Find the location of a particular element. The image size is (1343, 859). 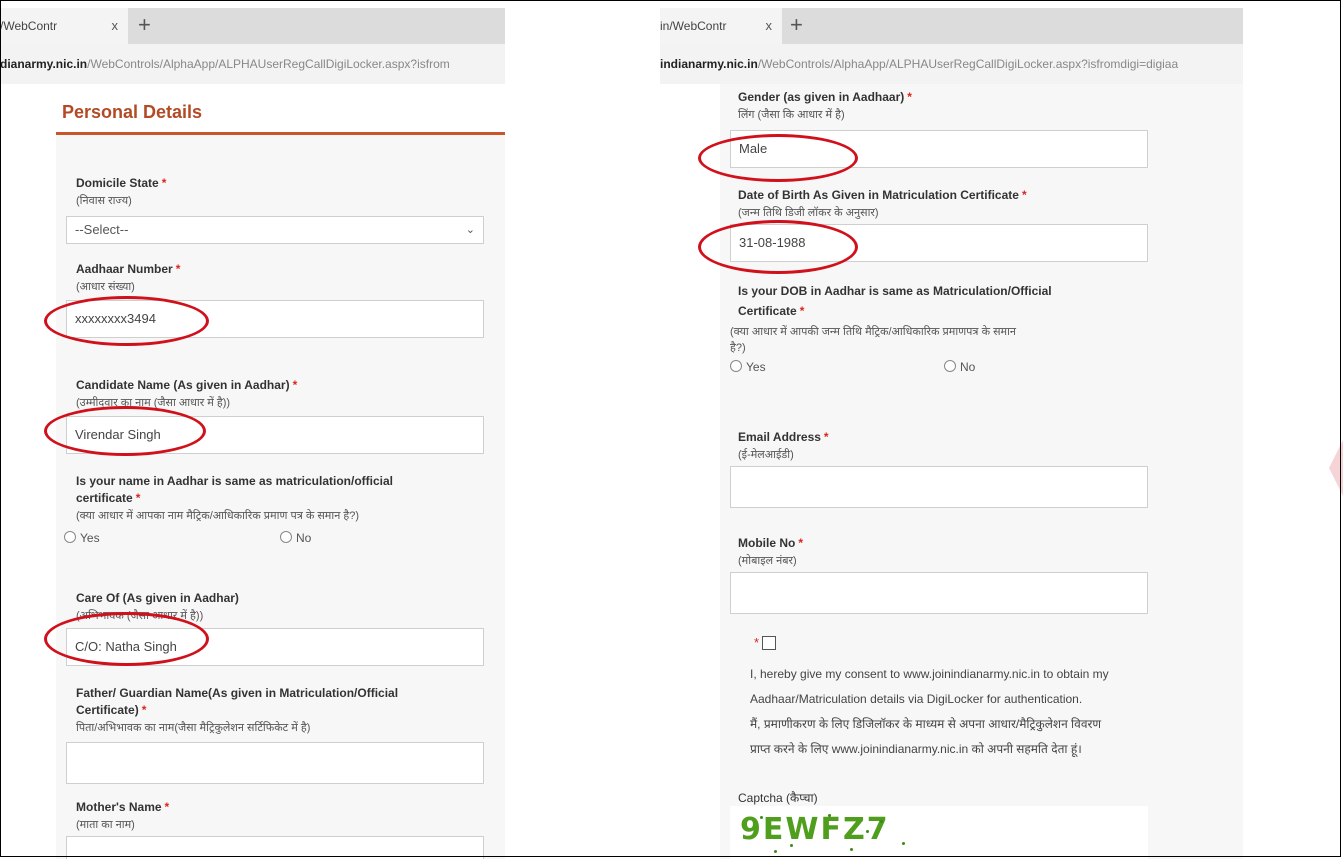

url-host: dianarmy.nic.in is located at coordinates (44, 64).